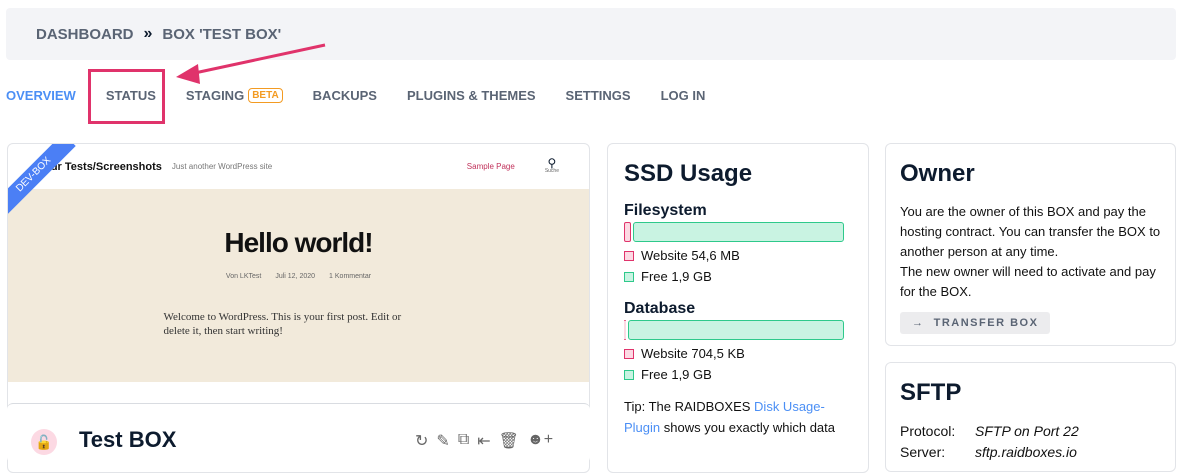 Image resolution: width=1182 pixels, height=473 pixels. What do you see at coordinates (442, 441) in the screenshot?
I see `edit-icon: ✎` at bounding box center [442, 441].